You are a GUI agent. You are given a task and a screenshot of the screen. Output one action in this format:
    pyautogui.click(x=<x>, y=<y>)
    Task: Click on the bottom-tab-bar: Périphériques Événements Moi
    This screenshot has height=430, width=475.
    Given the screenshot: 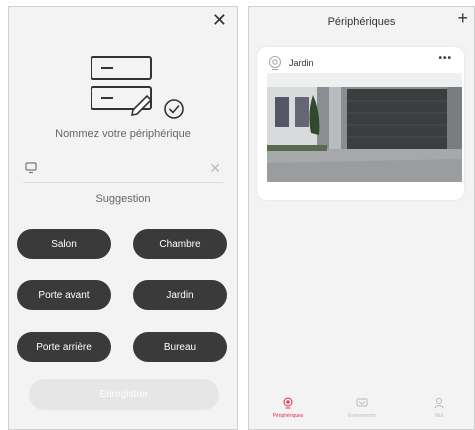 What is the action you would take?
    pyautogui.click(x=361, y=412)
    